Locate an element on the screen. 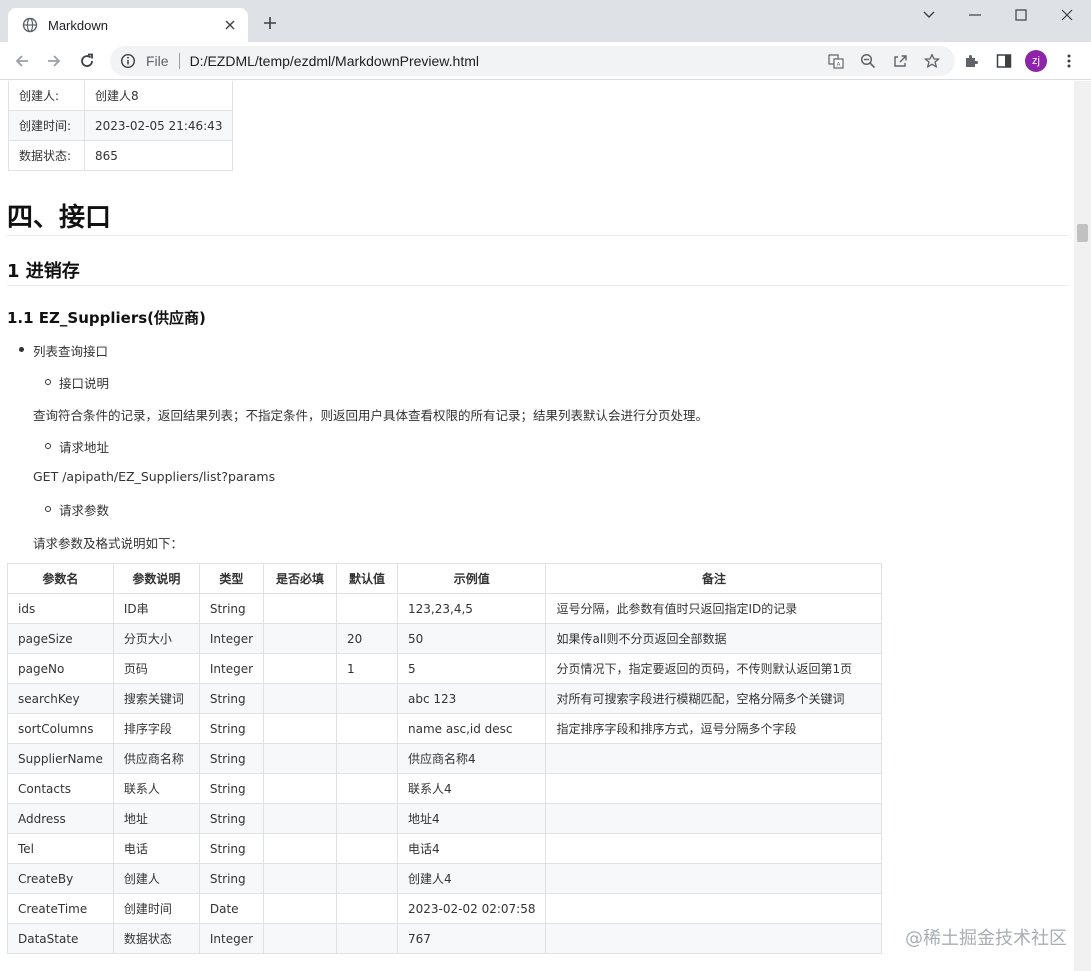  forward-icon is located at coordinates (54, 61).